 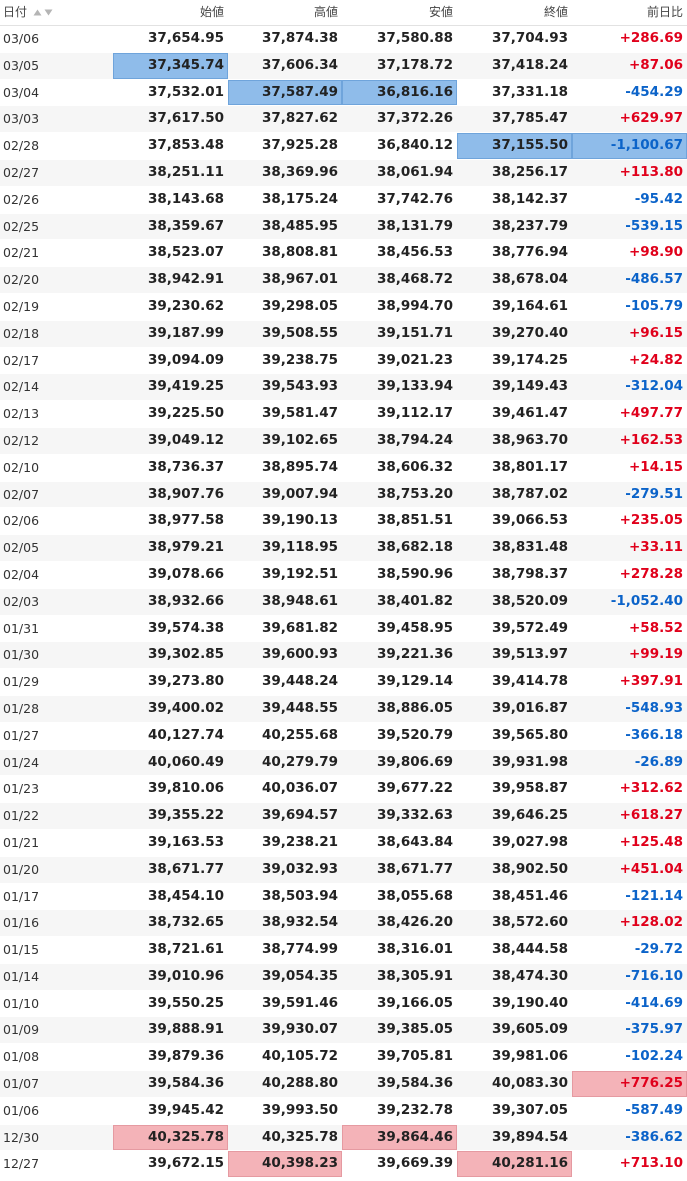 What do you see at coordinates (514, 146) in the screenshot?
I see `cell-close: 37,155.50` at bounding box center [514, 146].